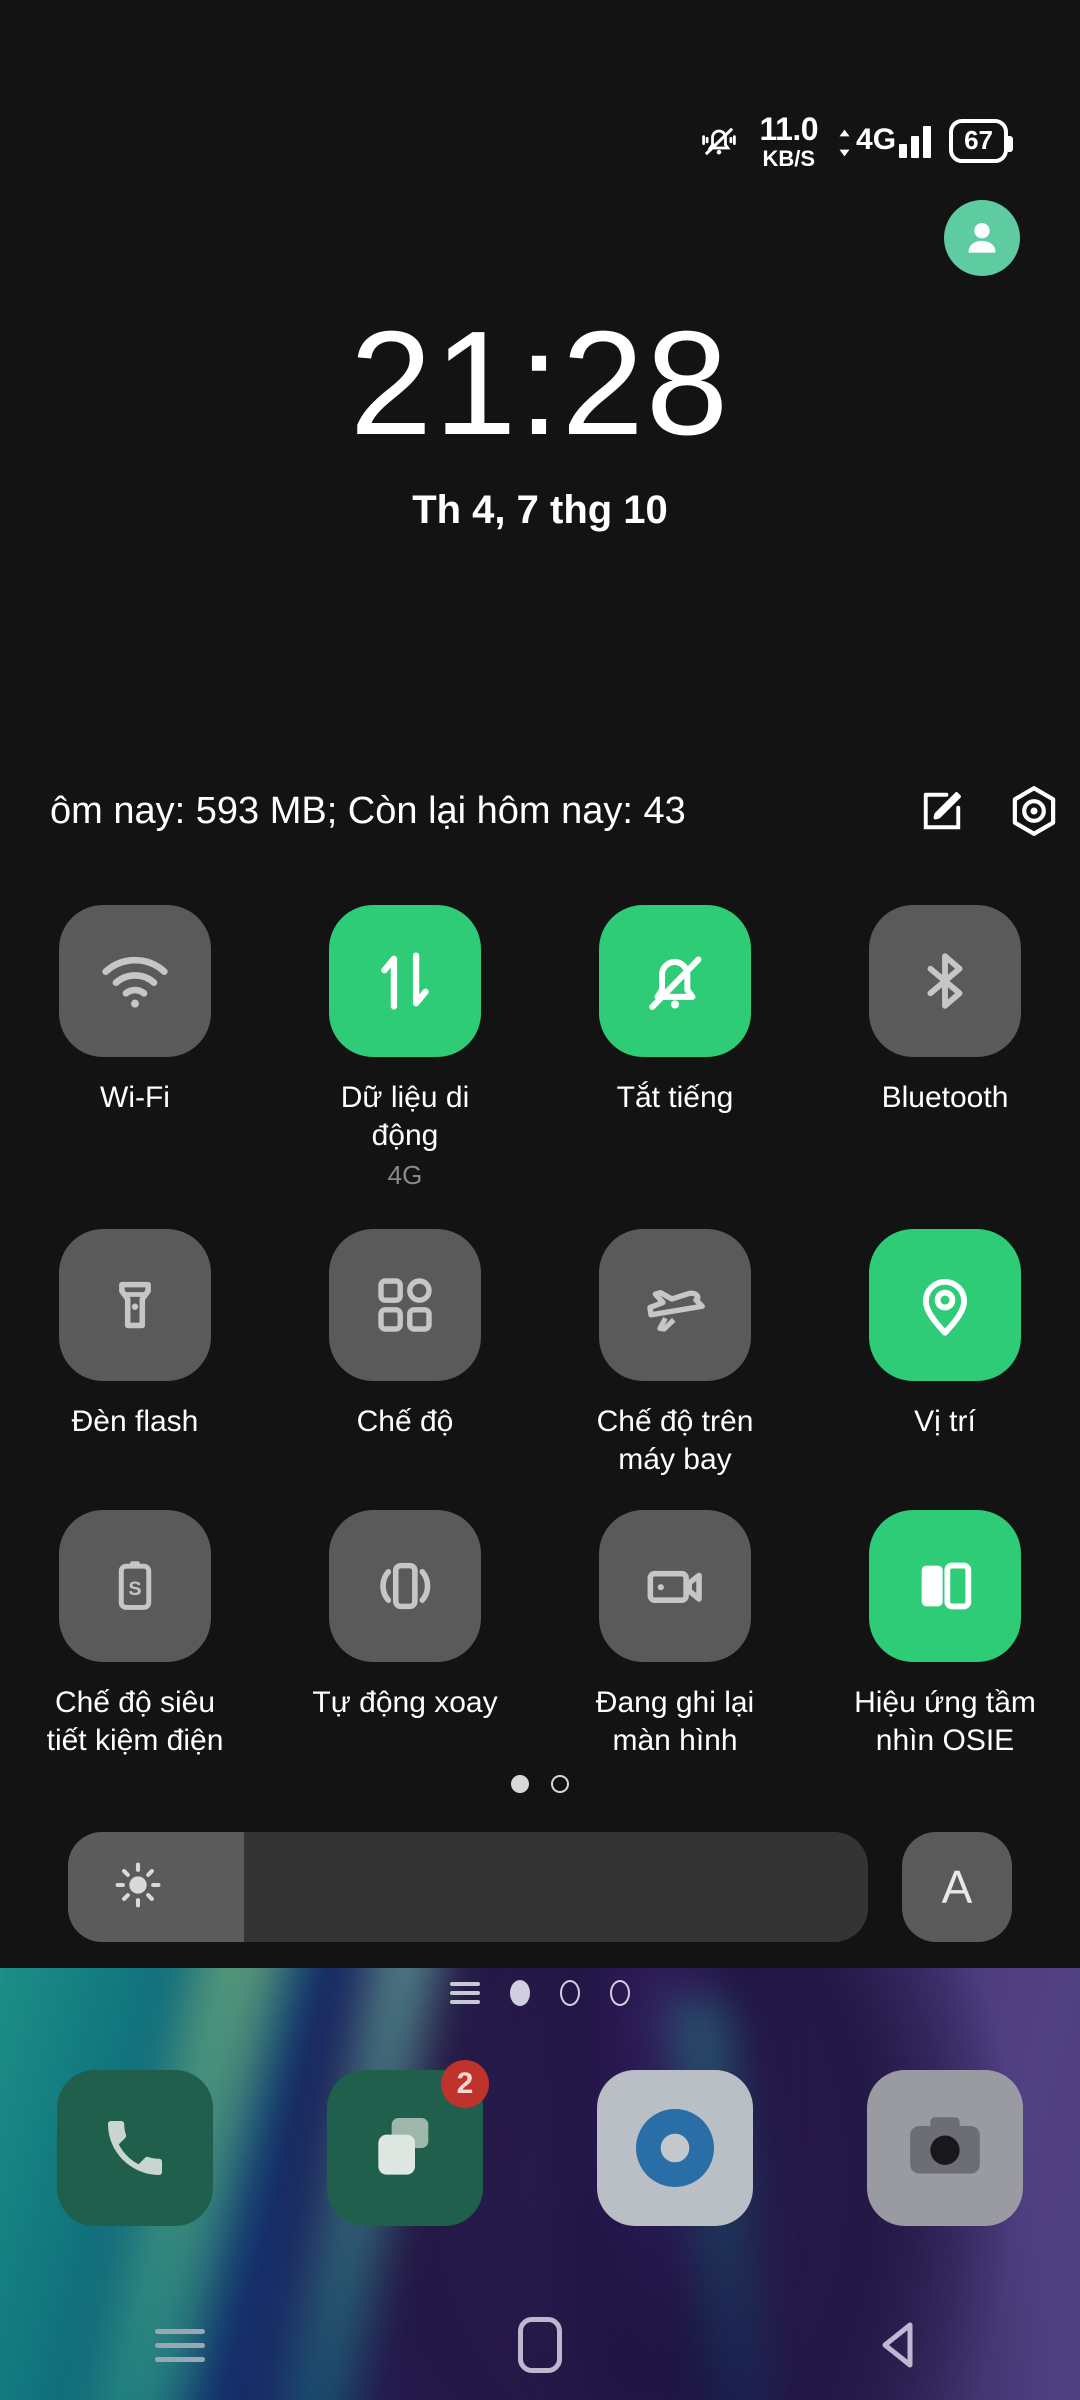 The image size is (1080, 2400). I want to click on nav-recents-button, so click(180, 2345).